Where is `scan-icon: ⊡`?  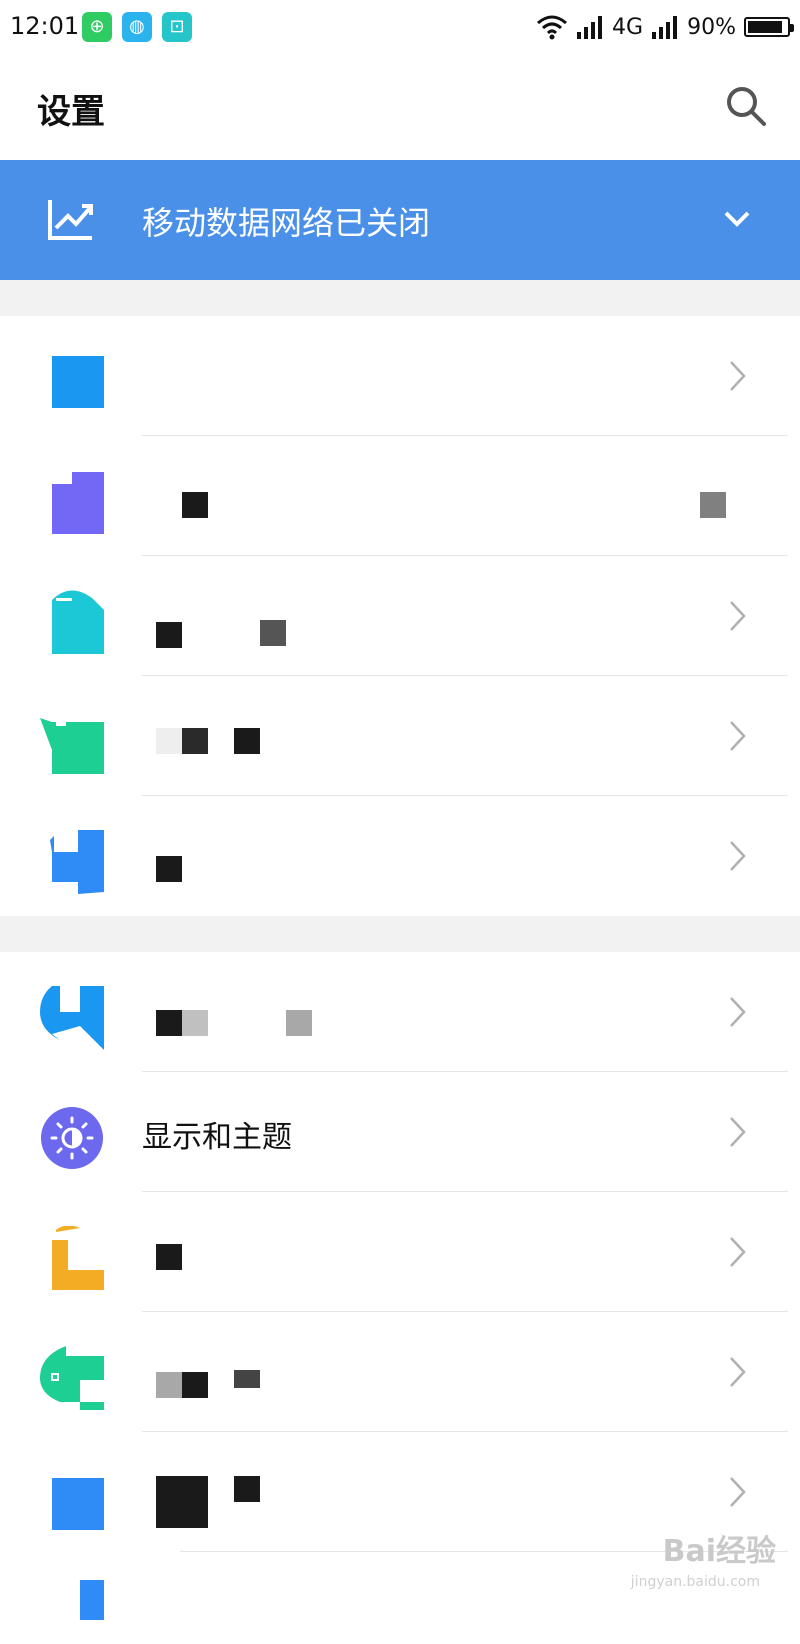 scan-icon: ⊡ is located at coordinates (177, 27).